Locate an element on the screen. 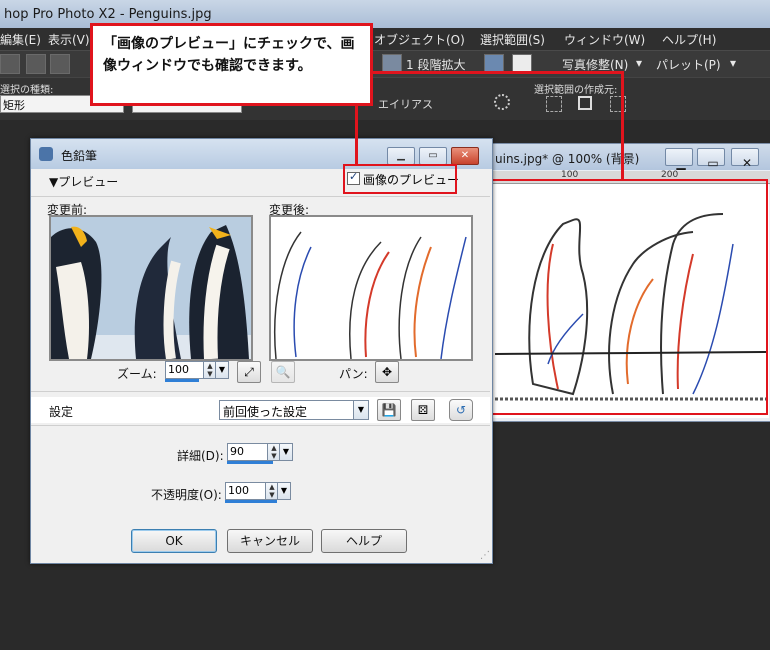 This screenshot has width=770, height=650. chevron-down-icon: ▼ is located at coordinates (360, 410).